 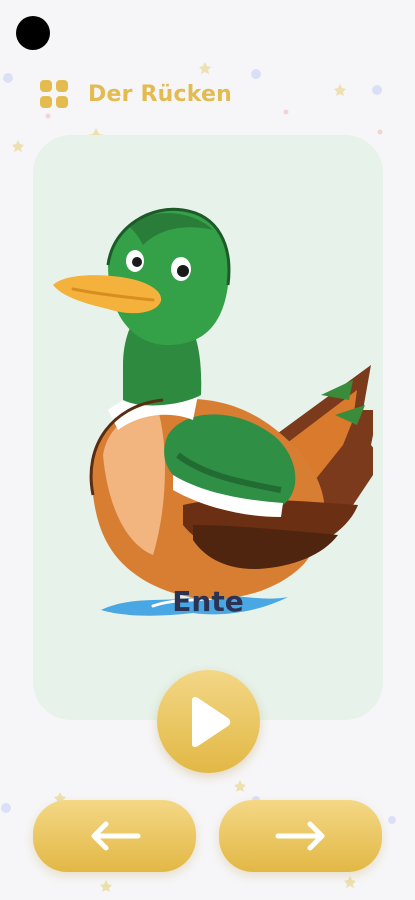 I want to click on previous-button, so click(x=114, y=836).